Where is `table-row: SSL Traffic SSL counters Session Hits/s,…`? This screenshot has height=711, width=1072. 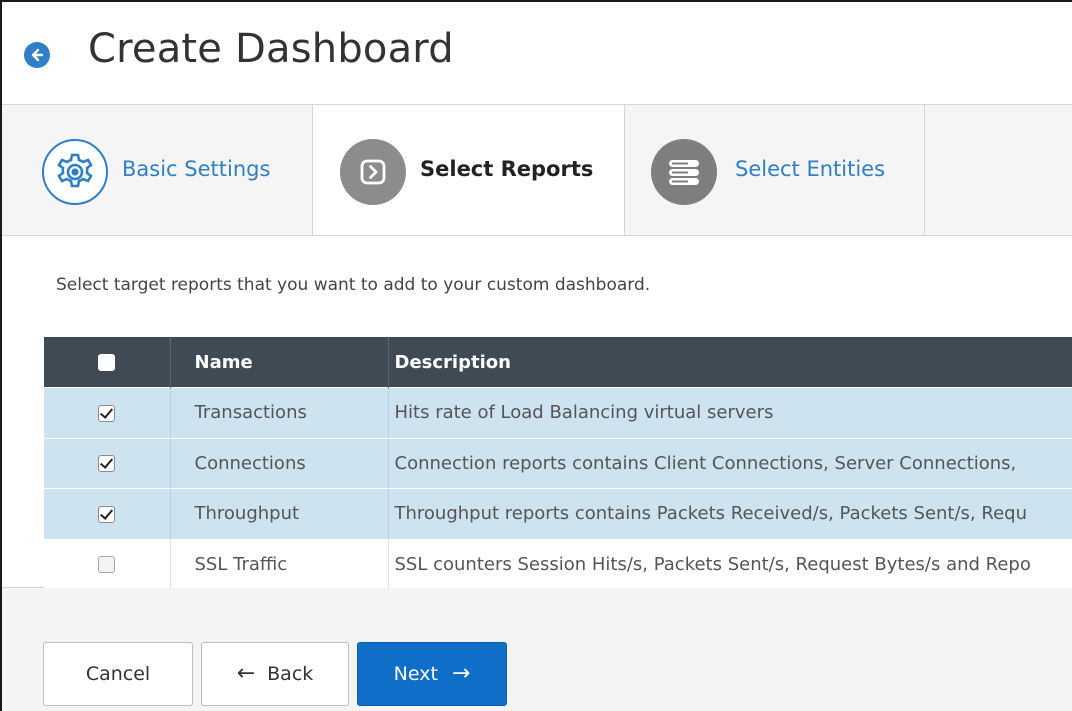 table-row: SSL Traffic SSL counters Session Hits/s,… is located at coordinates (558, 564).